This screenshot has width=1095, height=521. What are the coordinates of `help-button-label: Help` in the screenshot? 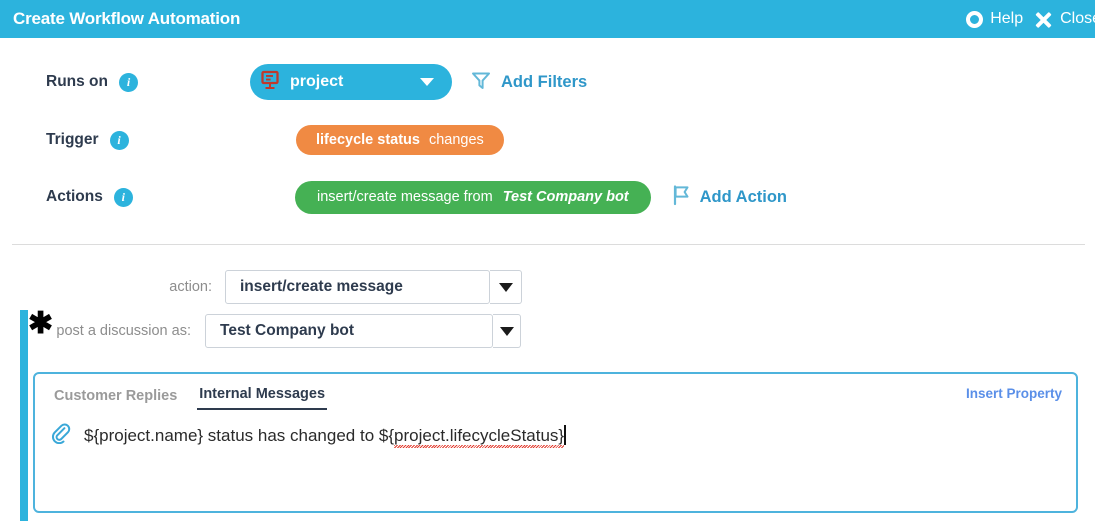 It's located at (1007, 18).